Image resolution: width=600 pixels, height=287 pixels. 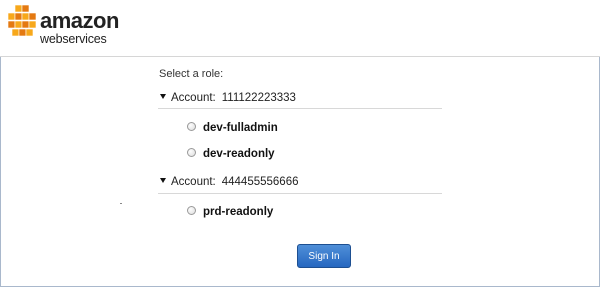 What do you see at coordinates (324, 256) in the screenshot?
I see `sign-in-button: Sign In` at bounding box center [324, 256].